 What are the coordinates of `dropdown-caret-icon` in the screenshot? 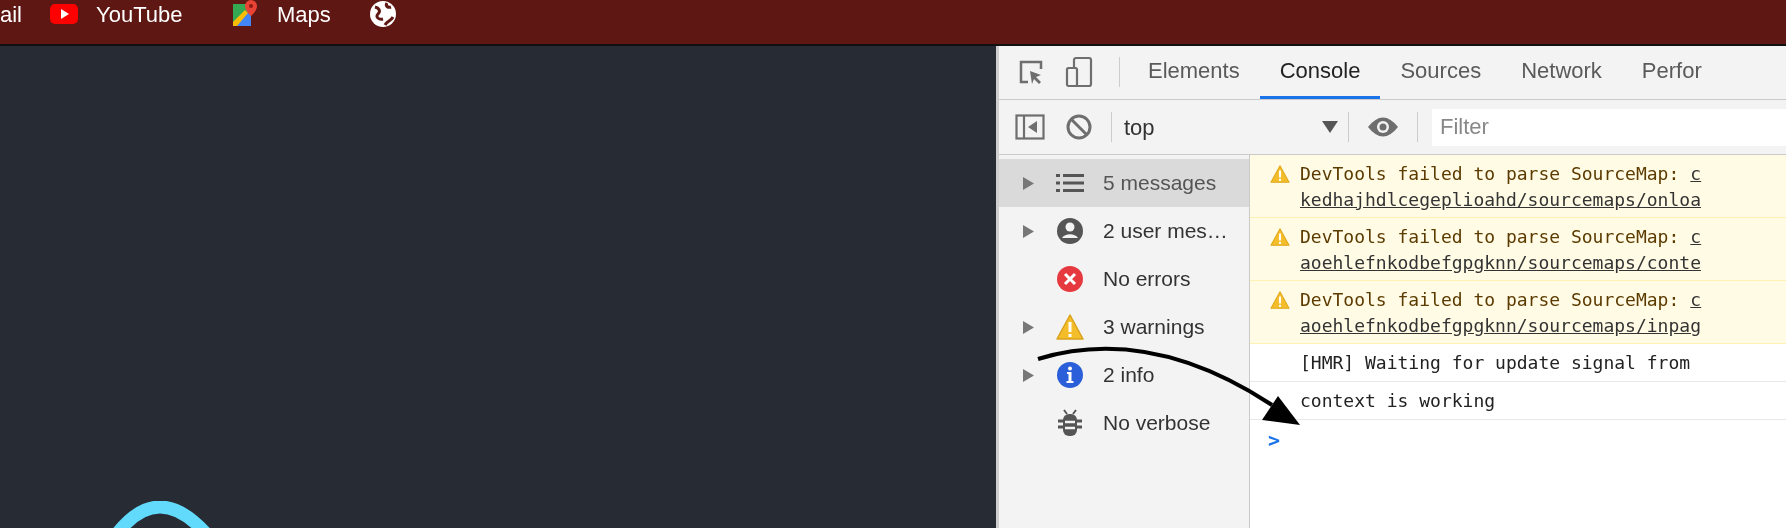 It's located at (1330, 127).